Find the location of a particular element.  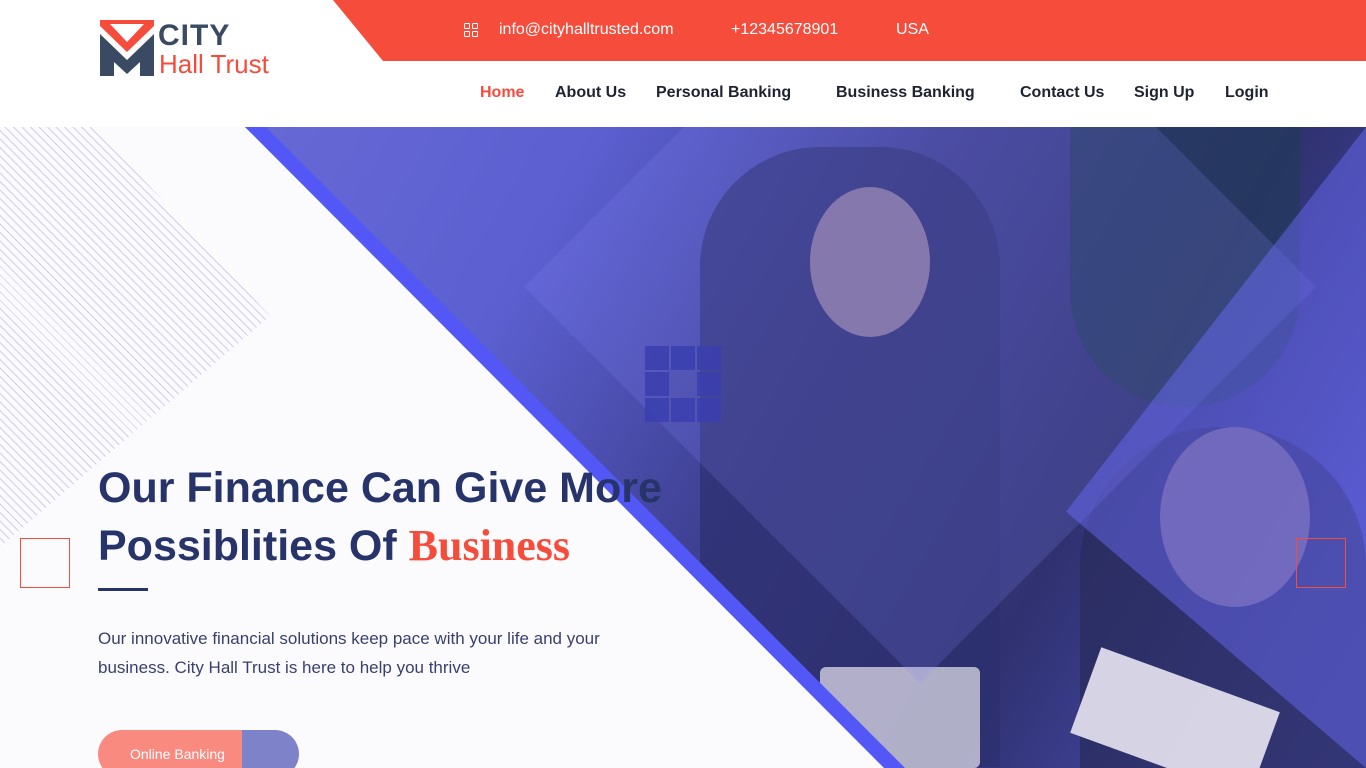

online-banking-button: Online Banking is located at coordinates (198, 749).